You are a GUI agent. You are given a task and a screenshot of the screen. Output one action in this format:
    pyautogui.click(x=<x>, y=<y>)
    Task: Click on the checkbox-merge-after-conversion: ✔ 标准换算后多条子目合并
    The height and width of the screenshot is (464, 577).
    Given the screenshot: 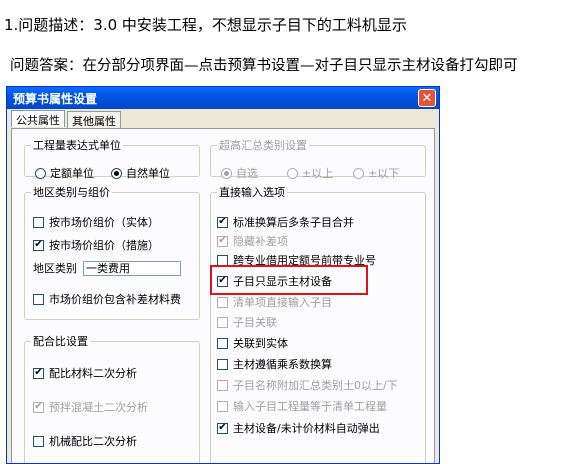 What is the action you would take?
    pyautogui.click(x=285, y=222)
    